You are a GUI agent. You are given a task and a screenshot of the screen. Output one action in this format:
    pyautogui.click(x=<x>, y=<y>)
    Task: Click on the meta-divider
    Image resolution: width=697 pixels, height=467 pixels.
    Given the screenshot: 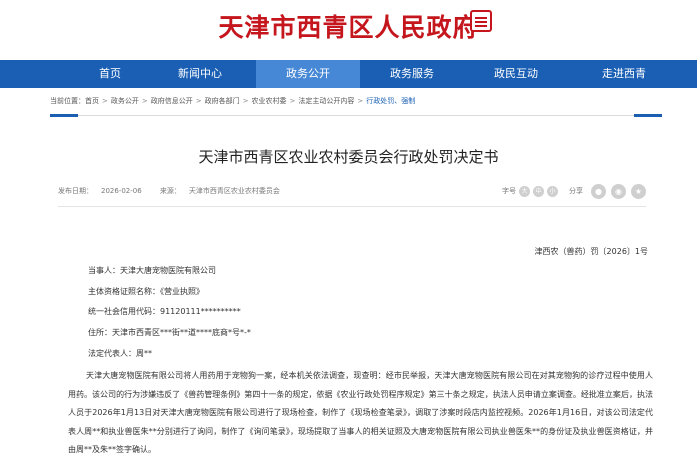 What is the action you would take?
    pyautogui.click(x=352, y=206)
    